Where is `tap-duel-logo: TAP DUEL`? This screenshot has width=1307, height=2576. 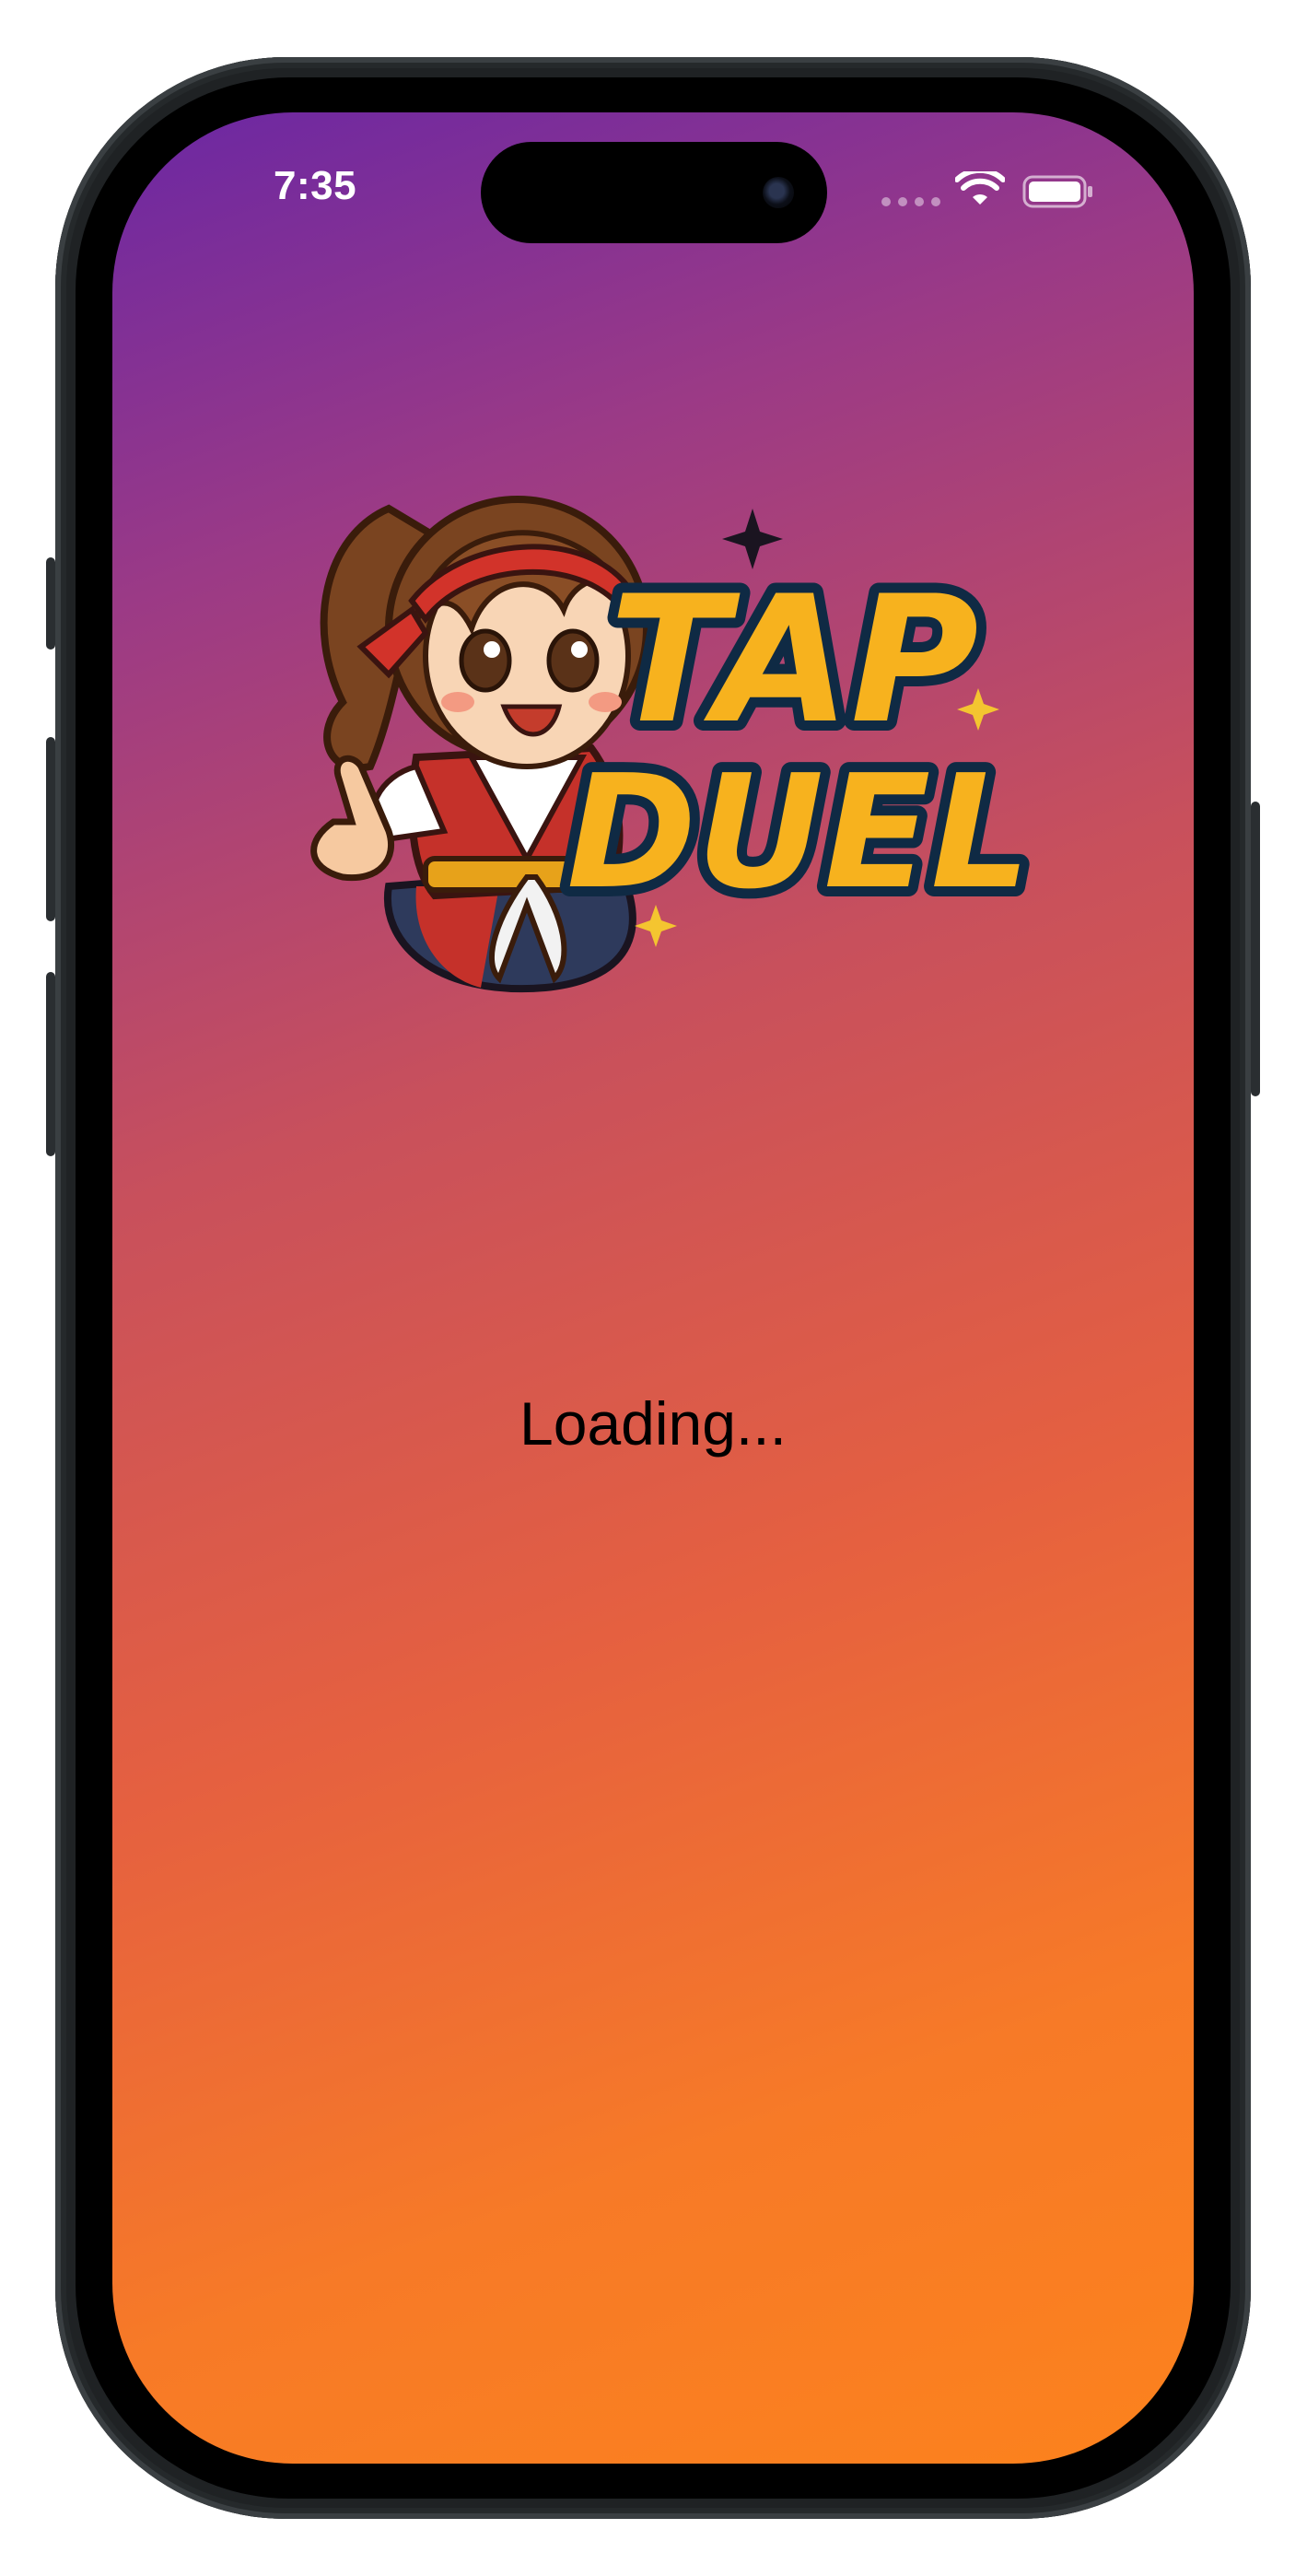 tap-duel-logo: TAP DUEL is located at coordinates (676, 744).